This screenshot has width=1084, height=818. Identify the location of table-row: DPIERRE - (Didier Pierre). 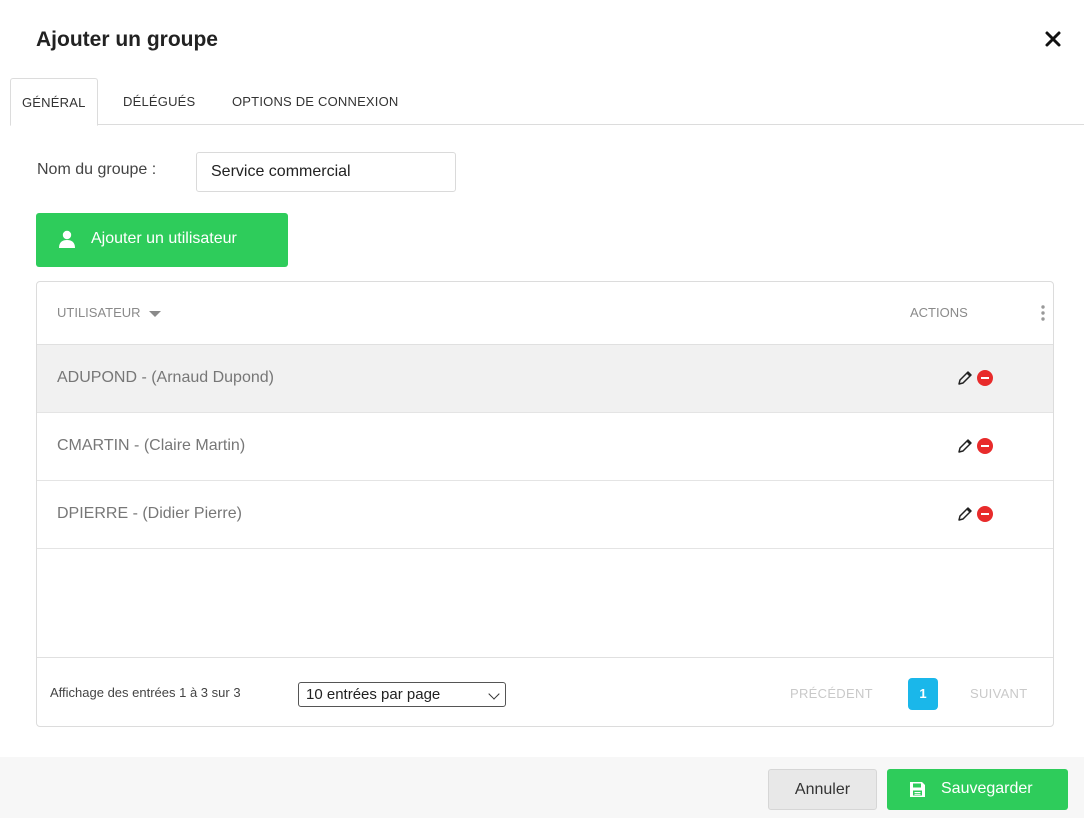
(545, 515).